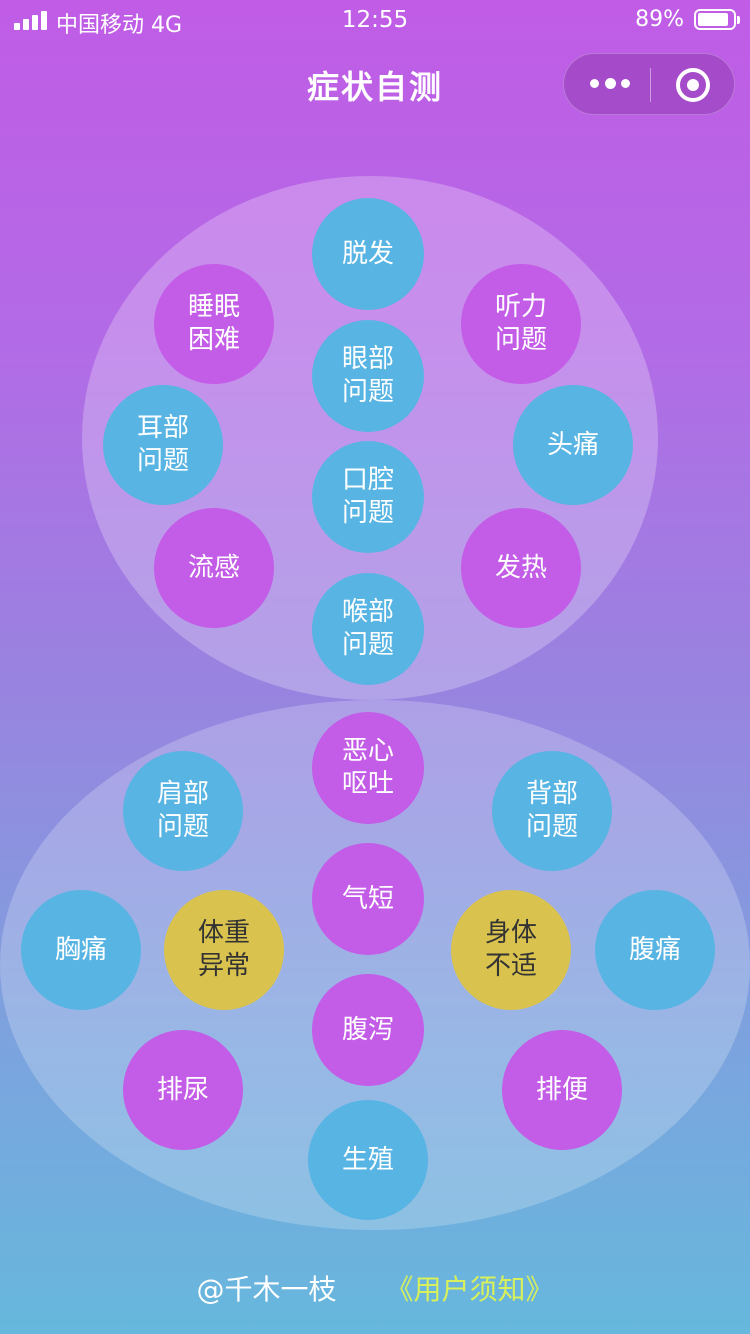 This screenshot has width=750, height=1334. What do you see at coordinates (521, 568) in the screenshot?
I see `symptom-fever: 发热` at bounding box center [521, 568].